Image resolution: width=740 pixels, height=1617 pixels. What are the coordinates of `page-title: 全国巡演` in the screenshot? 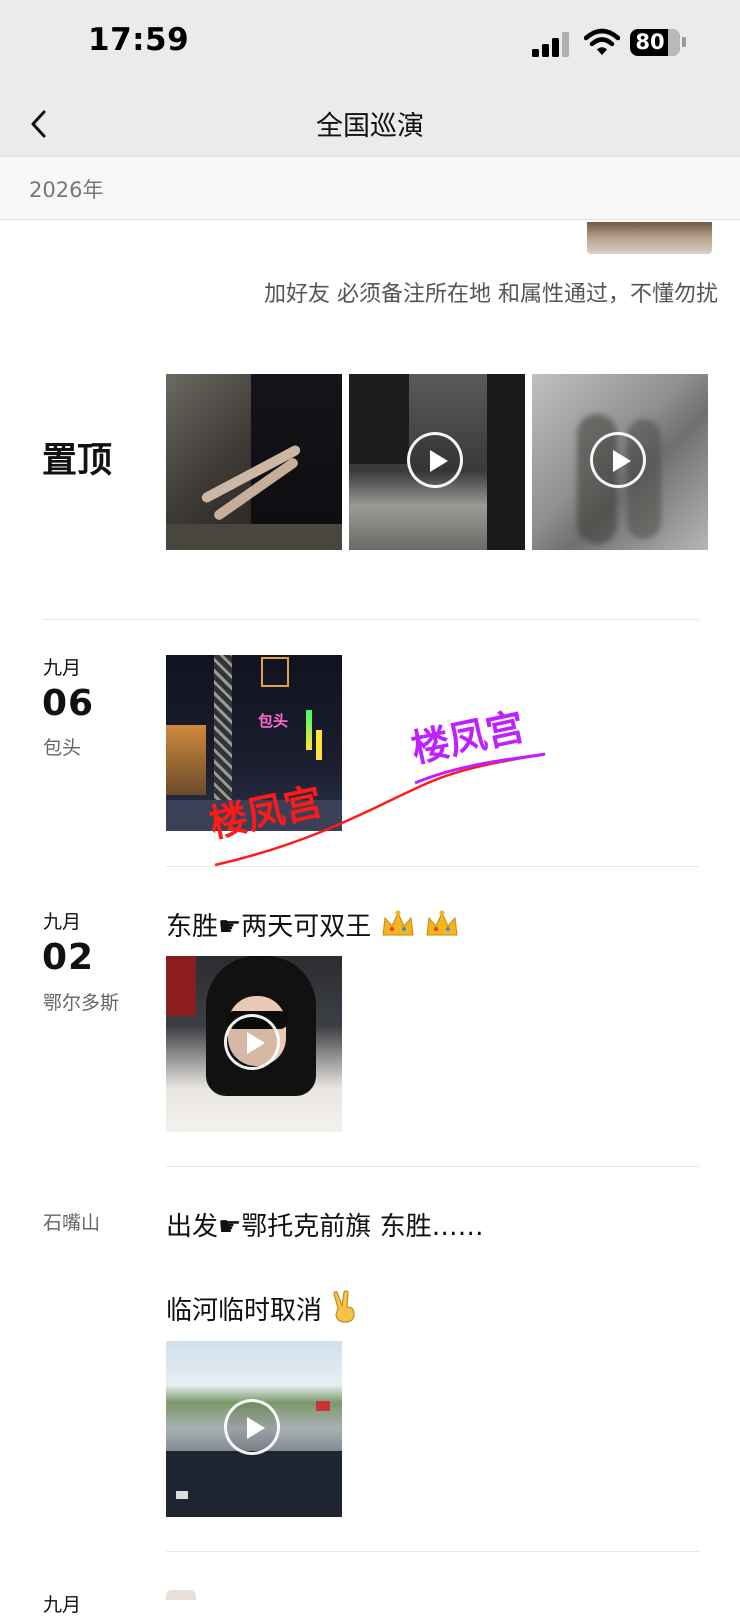 It's located at (370, 126).